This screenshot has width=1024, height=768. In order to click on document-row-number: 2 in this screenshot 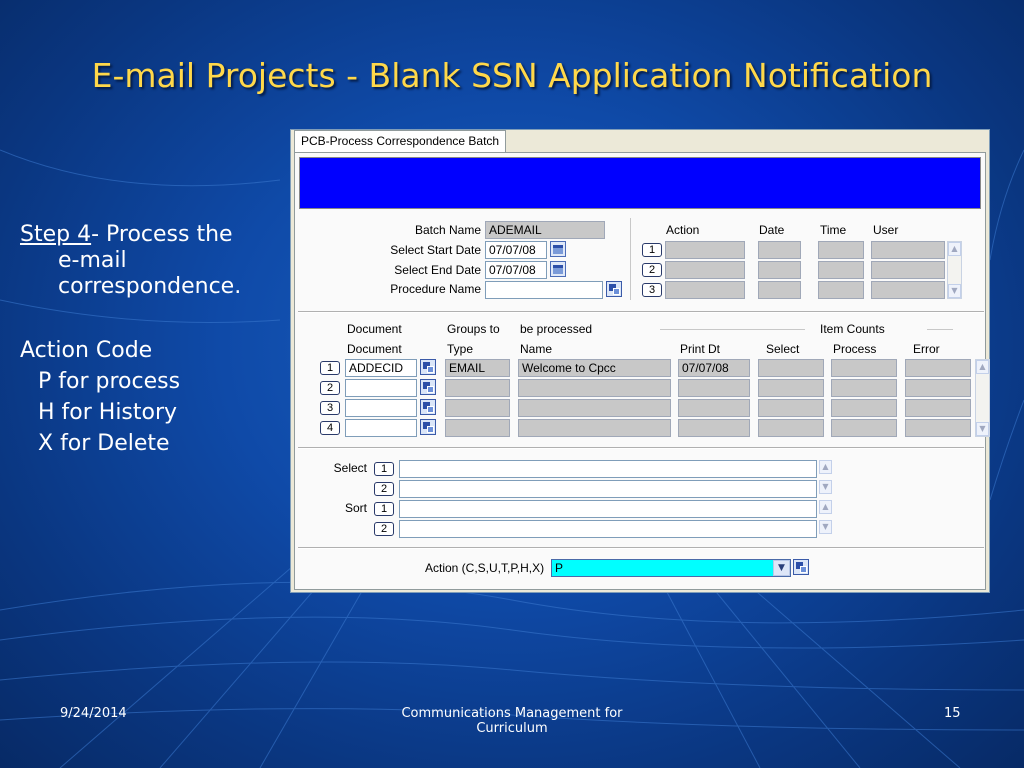, I will do `click(330, 388)`.